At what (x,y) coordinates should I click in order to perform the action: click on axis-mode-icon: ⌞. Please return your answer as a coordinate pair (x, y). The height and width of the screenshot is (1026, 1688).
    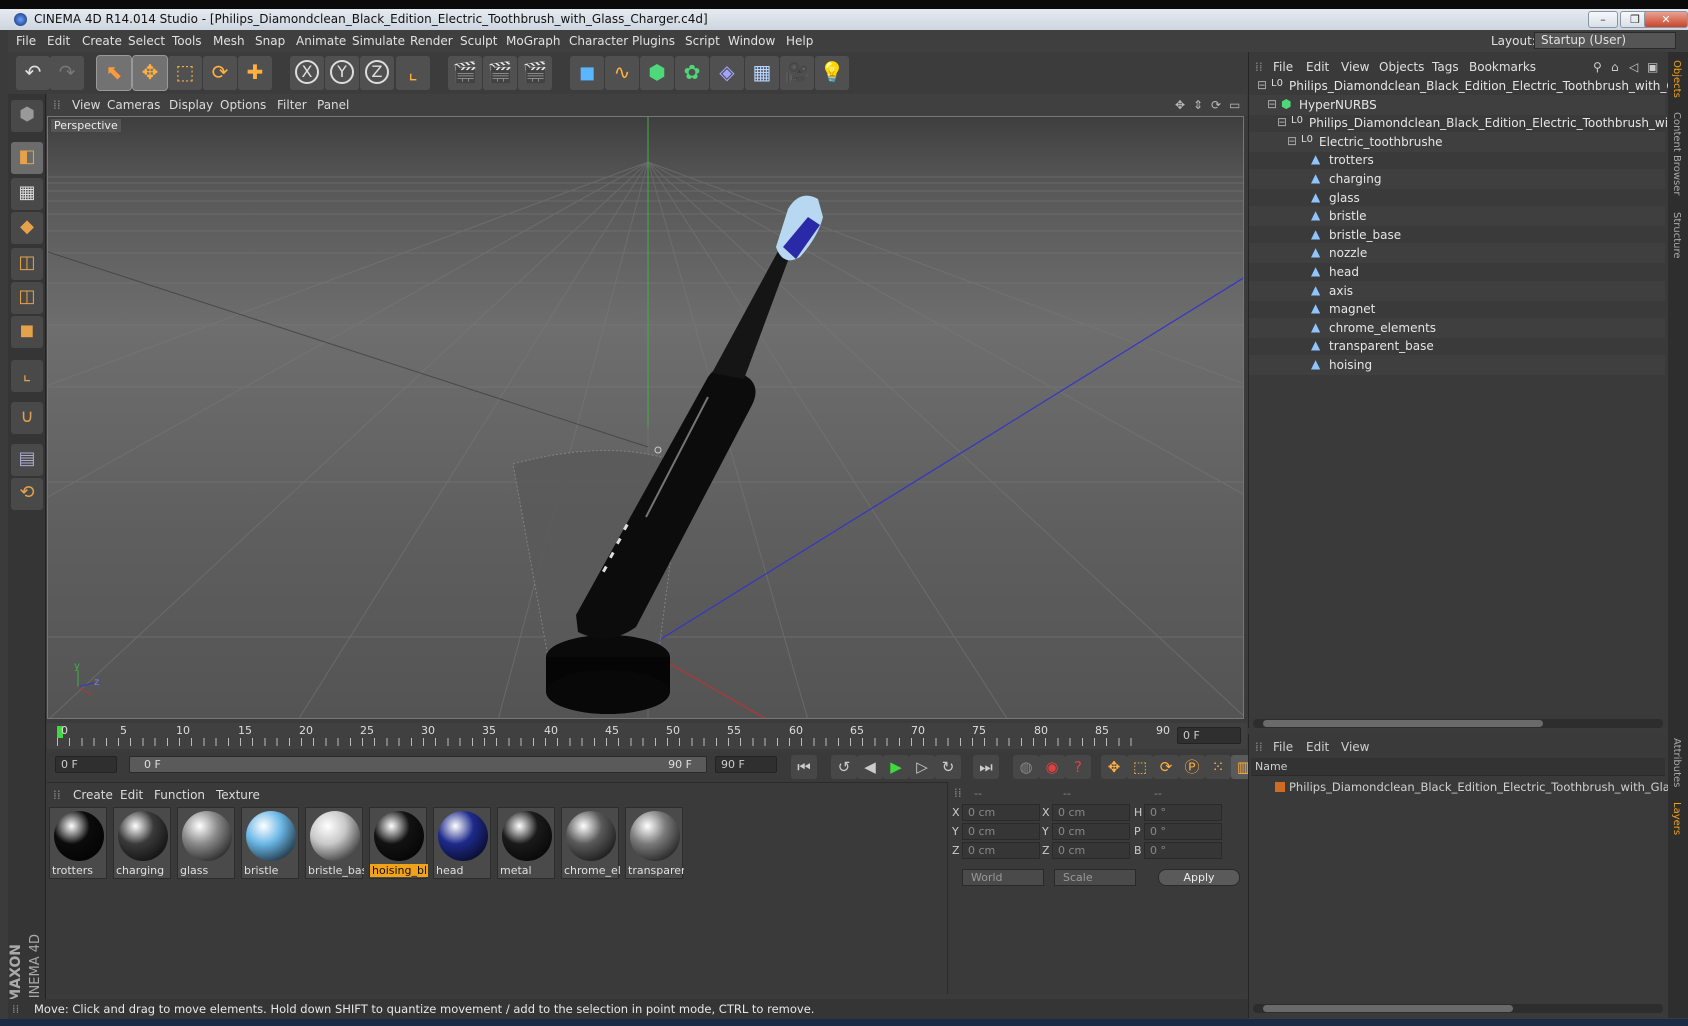
    Looking at the image, I should click on (27, 376).